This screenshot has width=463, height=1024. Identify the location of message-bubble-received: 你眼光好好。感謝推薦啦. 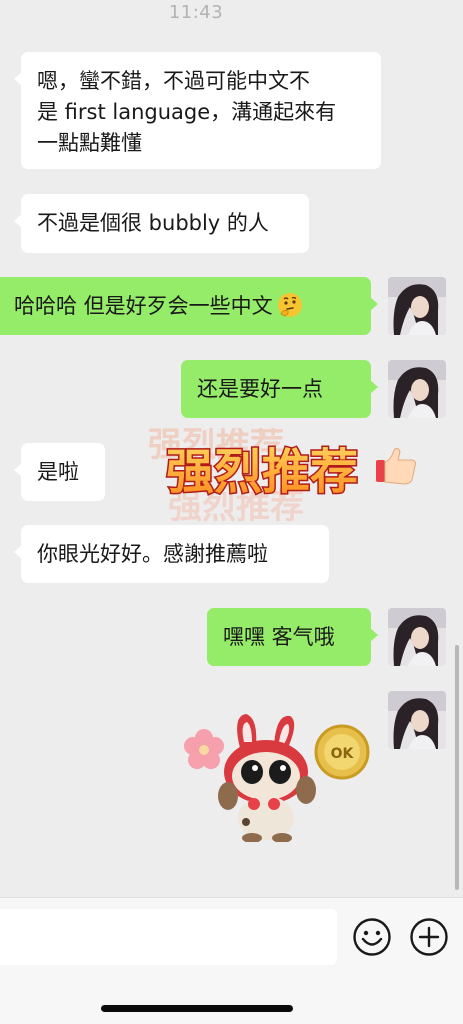
(171, 554).